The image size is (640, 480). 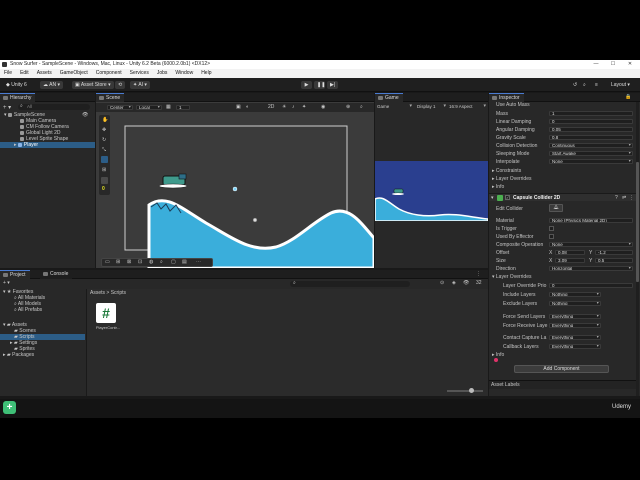 What do you see at coordinates (442, 283) in the screenshot?
I see `filter-type-icon: ⊙` at bounding box center [442, 283].